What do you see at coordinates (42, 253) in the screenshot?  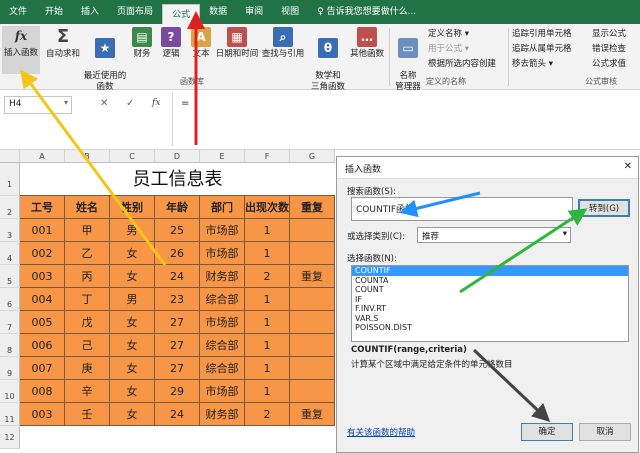 I see `table-cell: 002` at bounding box center [42, 253].